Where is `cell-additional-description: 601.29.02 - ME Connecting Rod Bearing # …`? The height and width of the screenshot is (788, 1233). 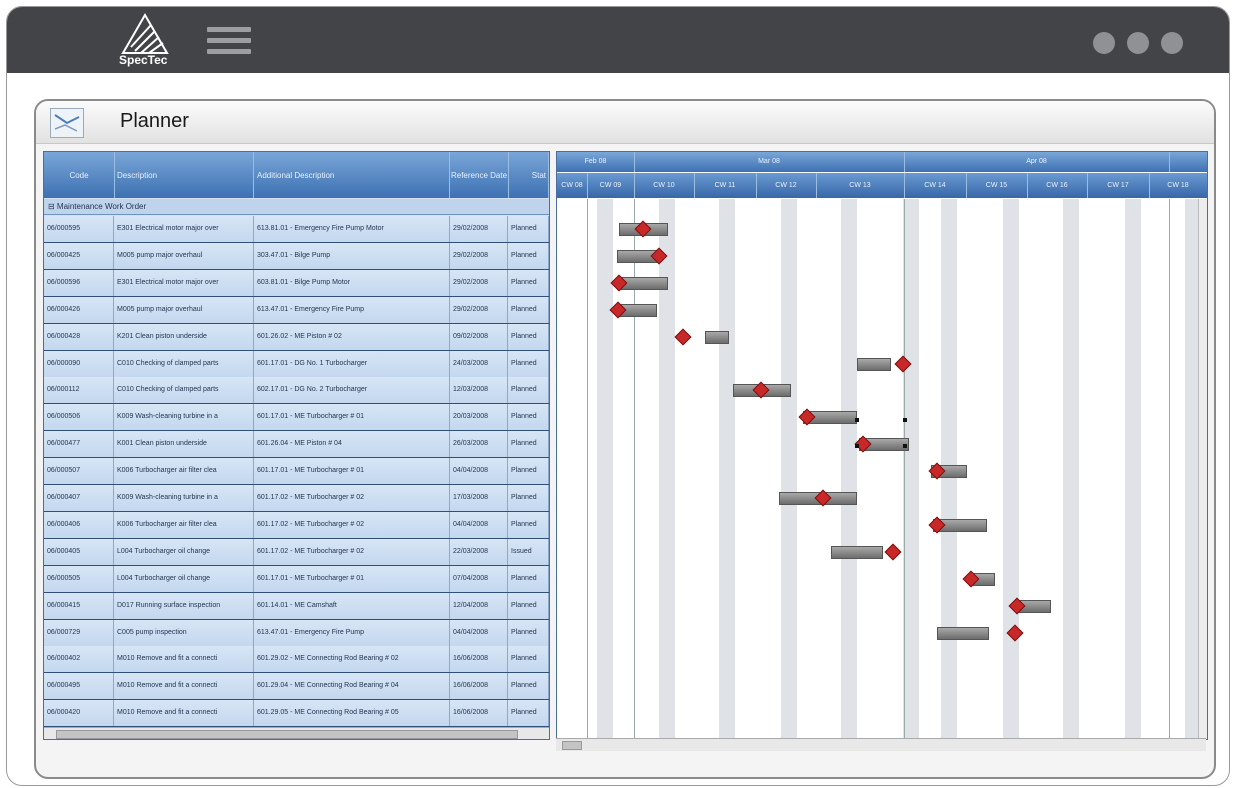 cell-additional-description: 601.29.02 - ME Connecting Rod Bearing # … is located at coordinates (352, 659).